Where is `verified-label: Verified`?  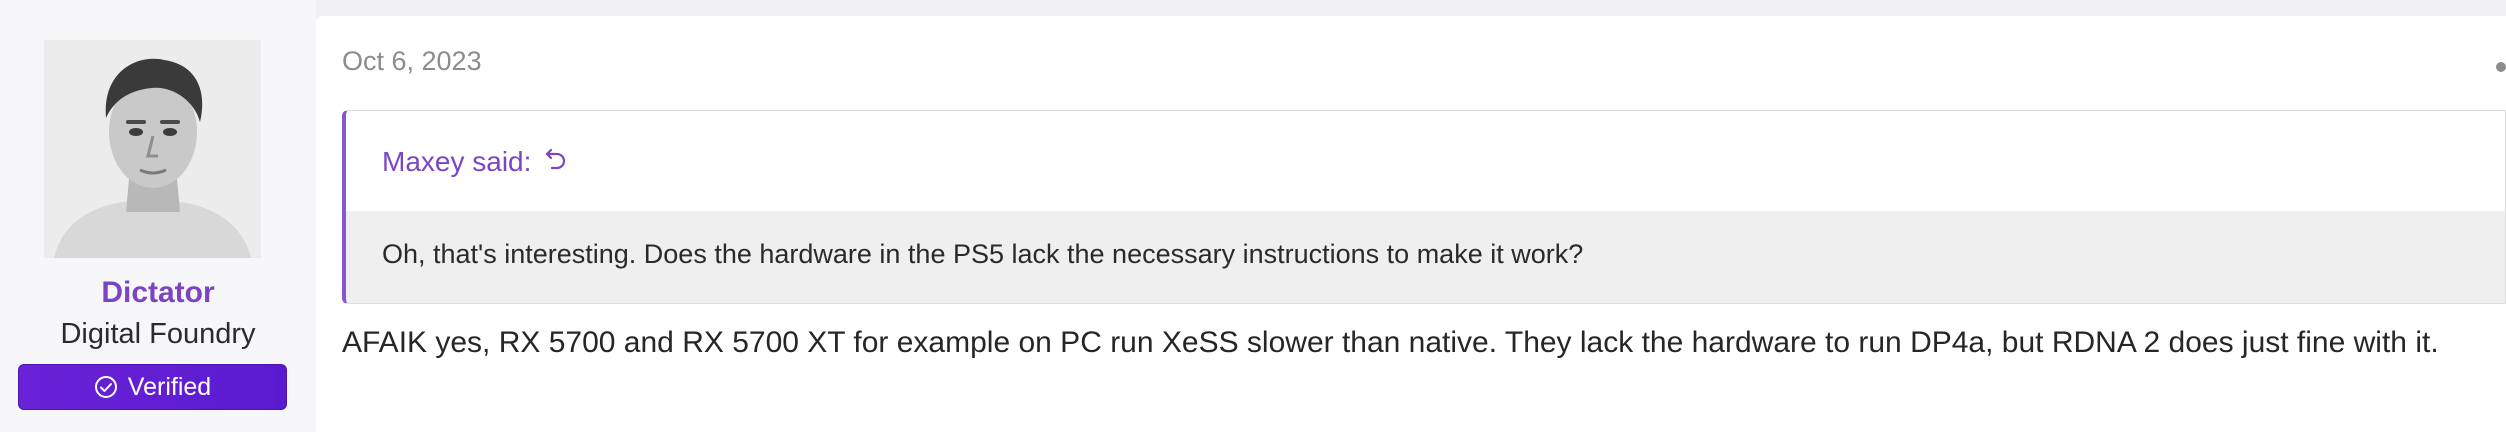
verified-label: Verified is located at coordinates (169, 386).